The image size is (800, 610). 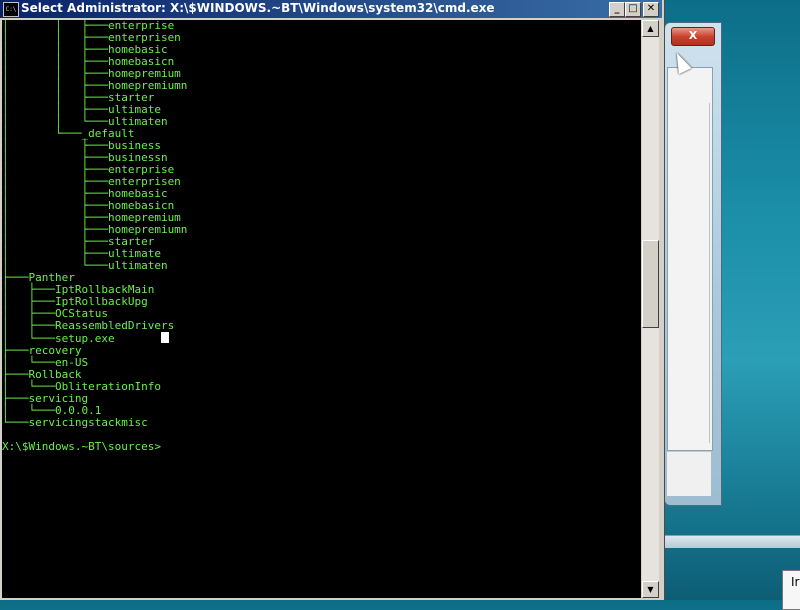 I want to click on selection-caret, so click(x=164, y=337).